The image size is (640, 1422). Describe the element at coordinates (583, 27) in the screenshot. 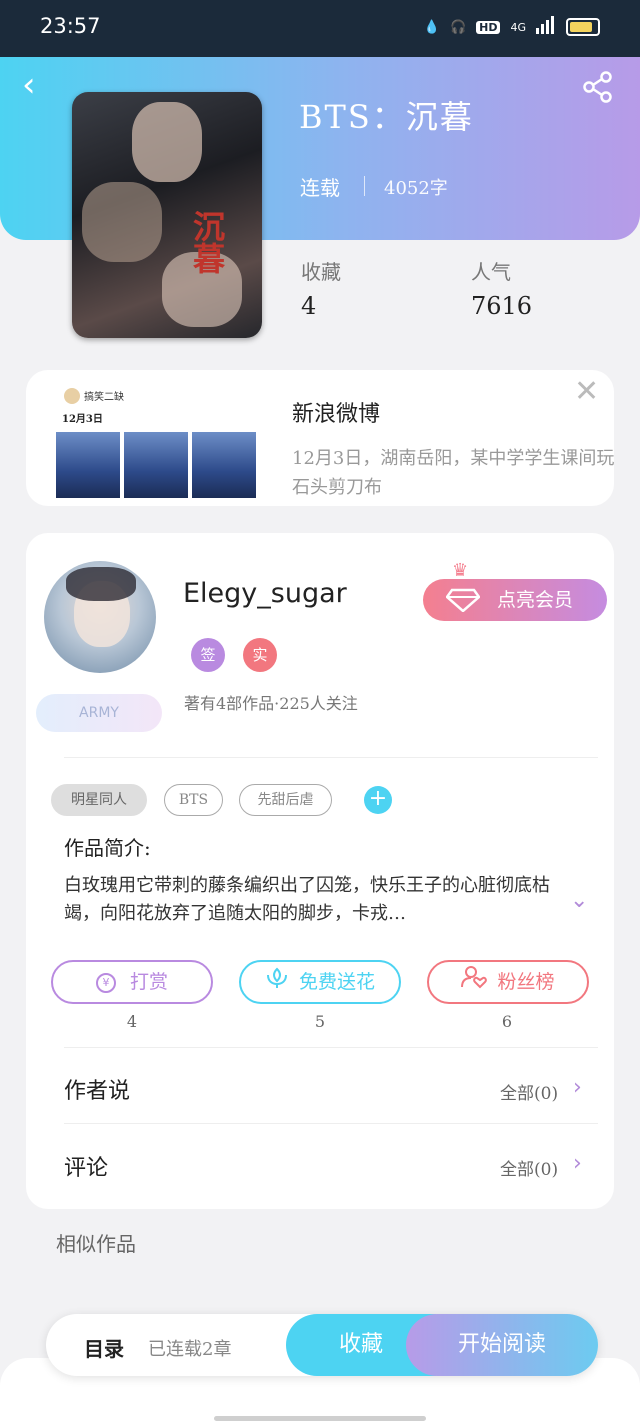

I see `battery-icon` at that location.